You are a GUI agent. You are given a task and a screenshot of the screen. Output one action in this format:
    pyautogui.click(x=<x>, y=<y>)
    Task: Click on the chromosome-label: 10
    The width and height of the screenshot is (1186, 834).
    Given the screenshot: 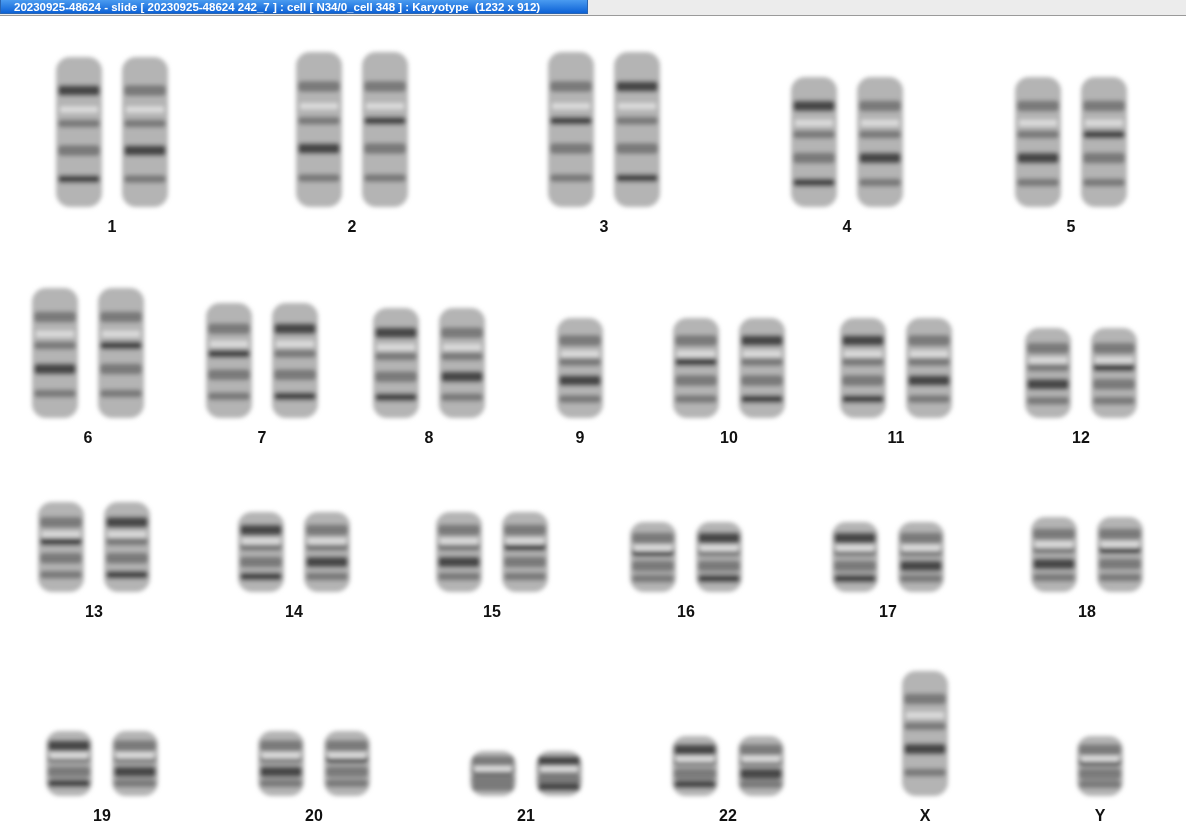 What is the action you would take?
    pyautogui.click(x=729, y=438)
    